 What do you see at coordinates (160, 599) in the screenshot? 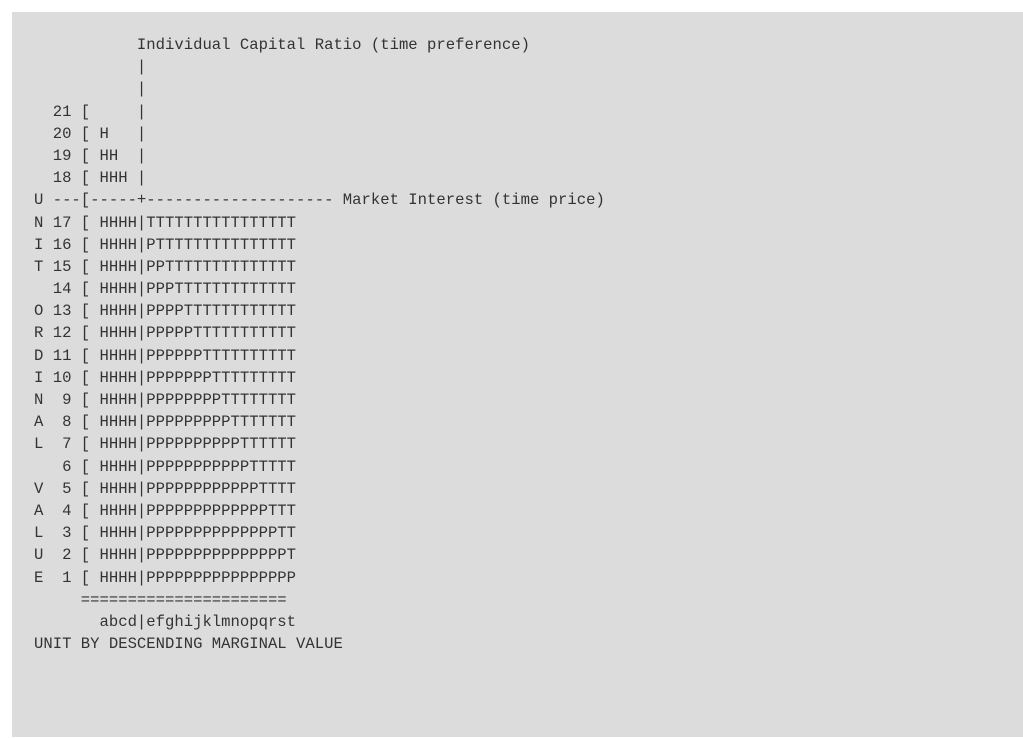
I see `diagram-baseline: ======================` at bounding box center [160, 599].